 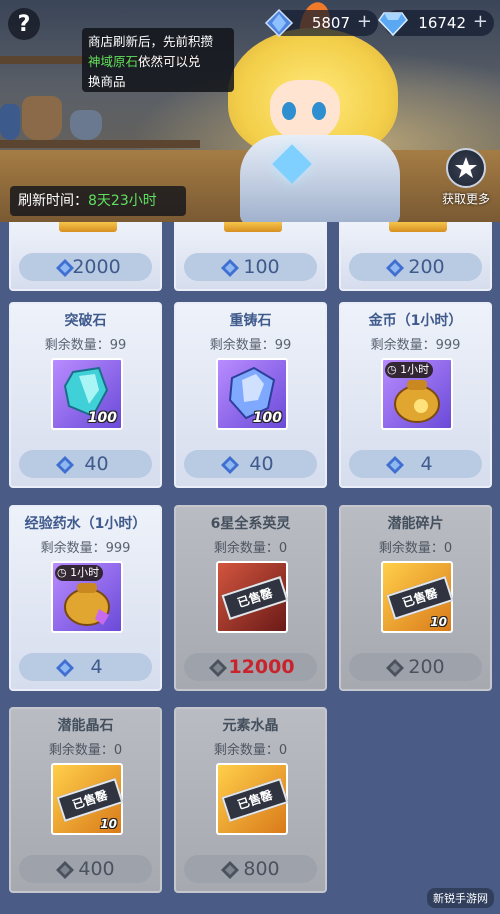 I want to click on item-name: 潜能碎片, so click(x=415, y=524).